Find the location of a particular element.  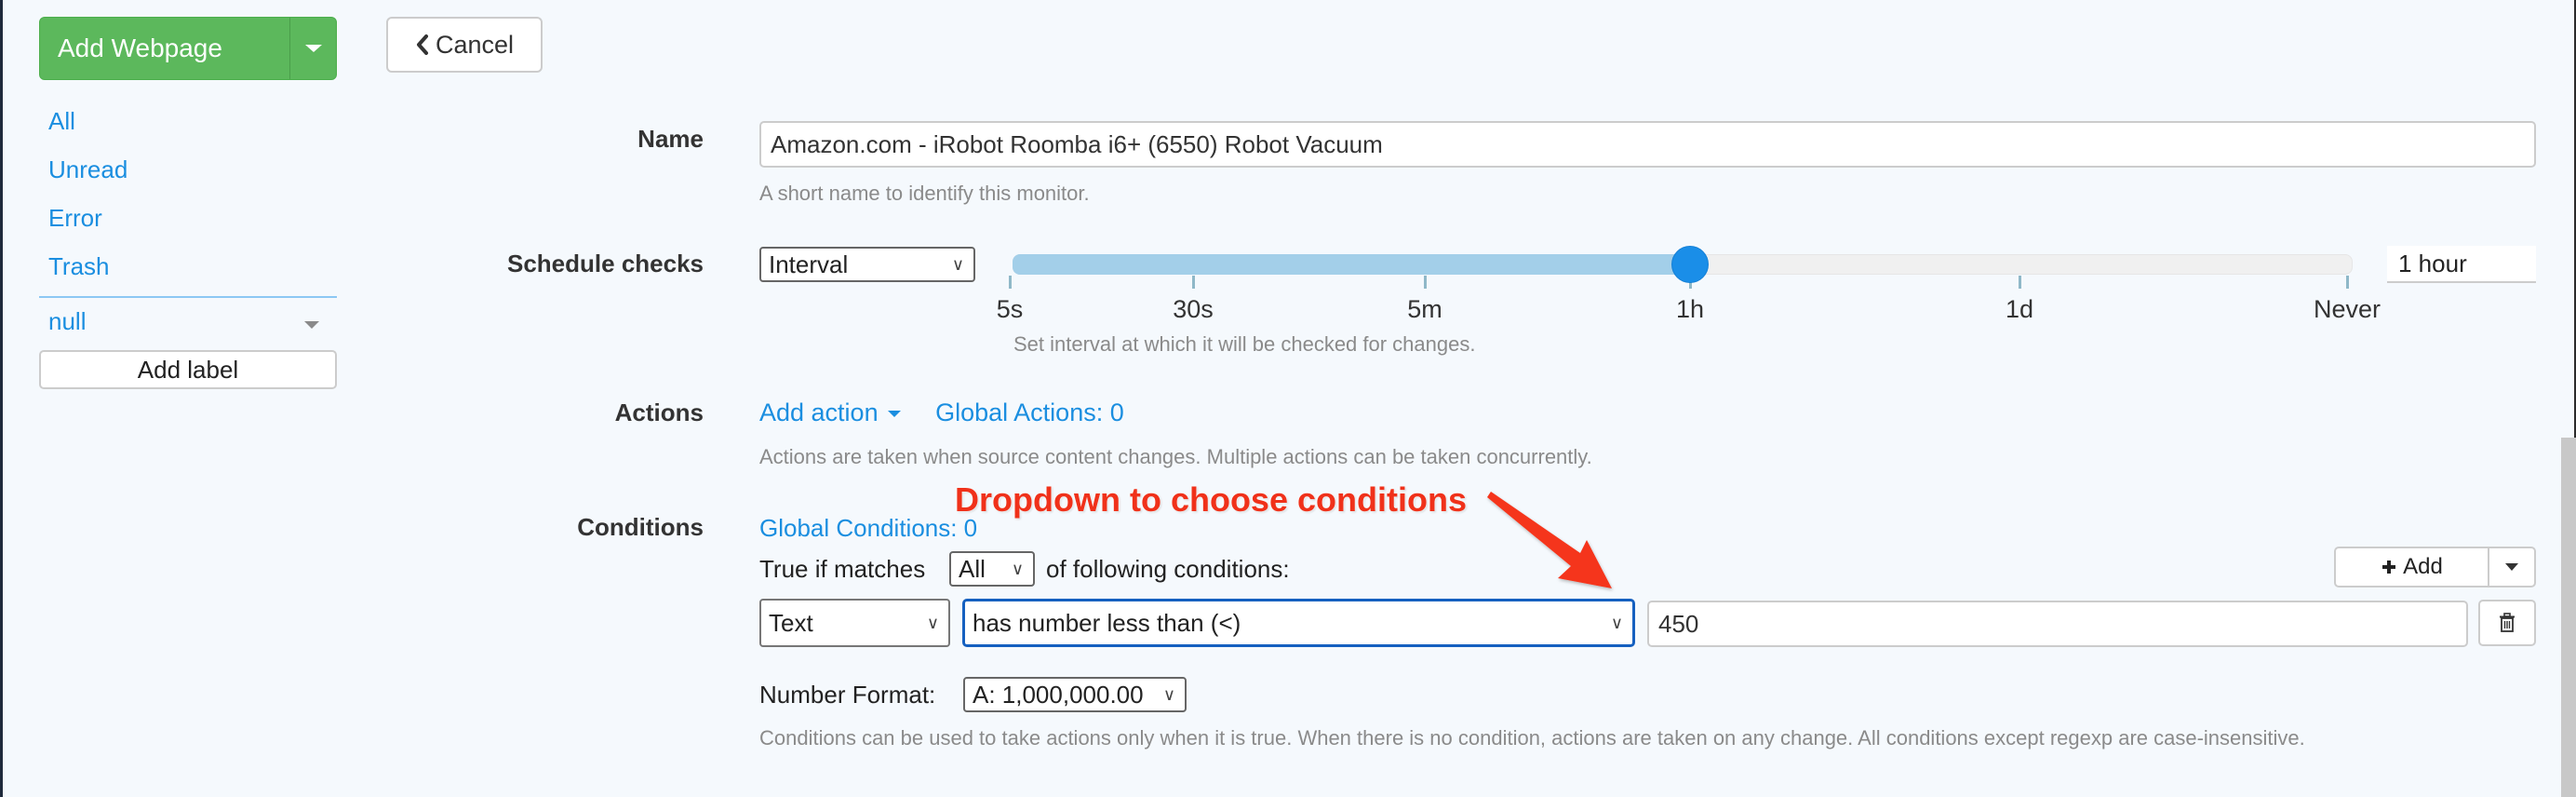

annotation-arrow-icon is located at coordinates (1549, 540).